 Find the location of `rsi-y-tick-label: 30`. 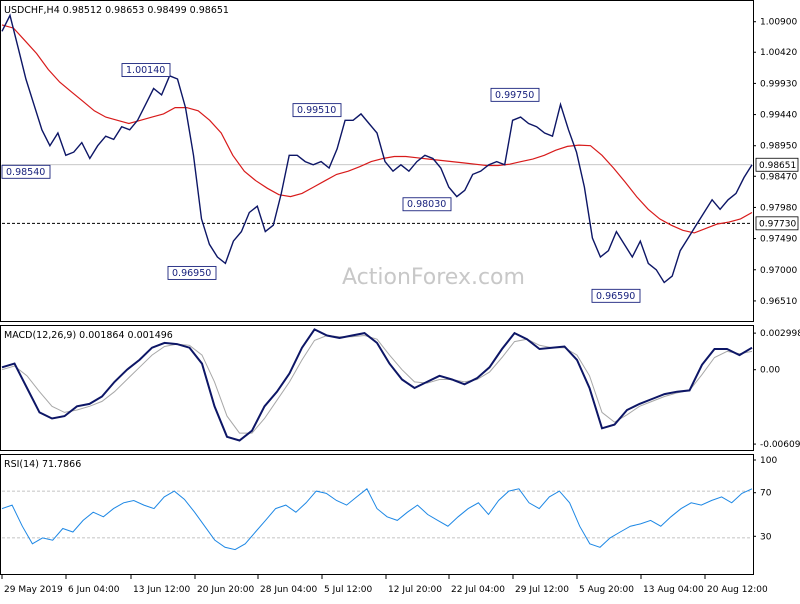

rsi-y-tick-label: 30 is located at coordinates (766, 537).